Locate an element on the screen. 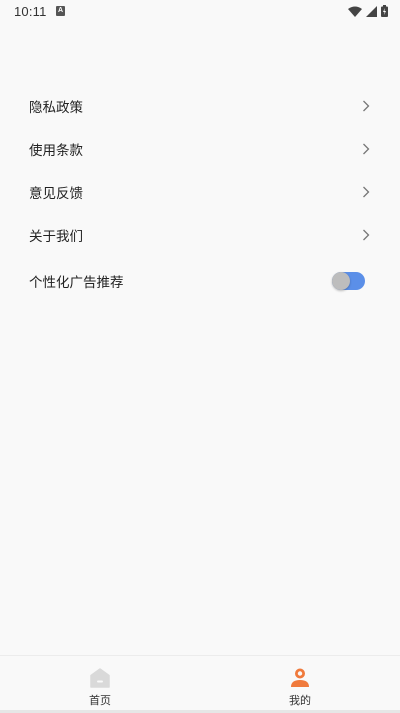 The image size is (400, 713). tab-home: 首页 is located at coordinates (100, 684).